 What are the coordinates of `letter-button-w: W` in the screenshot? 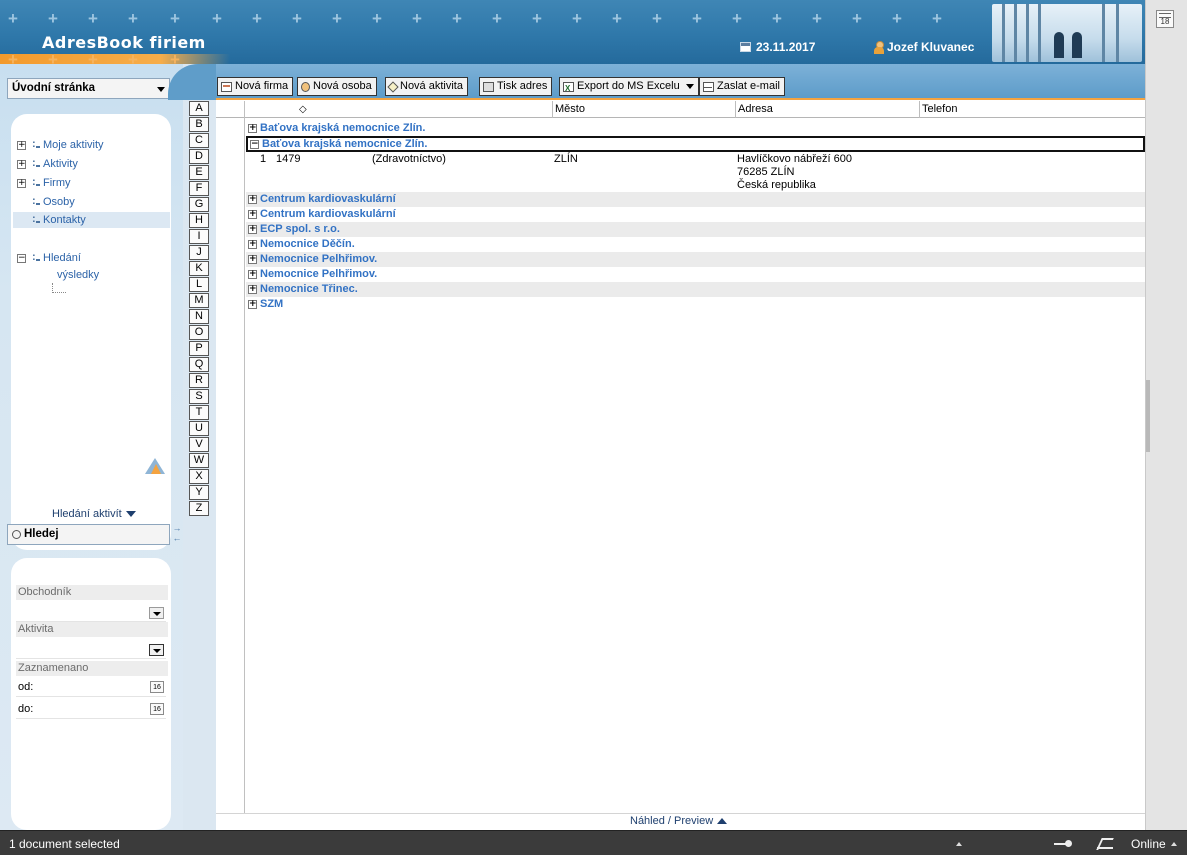 It's located at (199, 460).